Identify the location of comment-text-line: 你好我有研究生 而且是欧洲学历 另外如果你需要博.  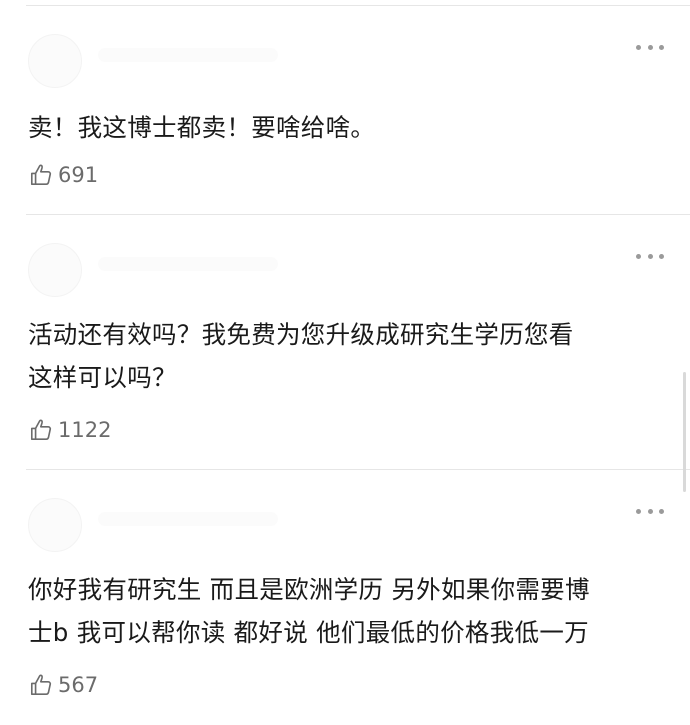
(309, 589).